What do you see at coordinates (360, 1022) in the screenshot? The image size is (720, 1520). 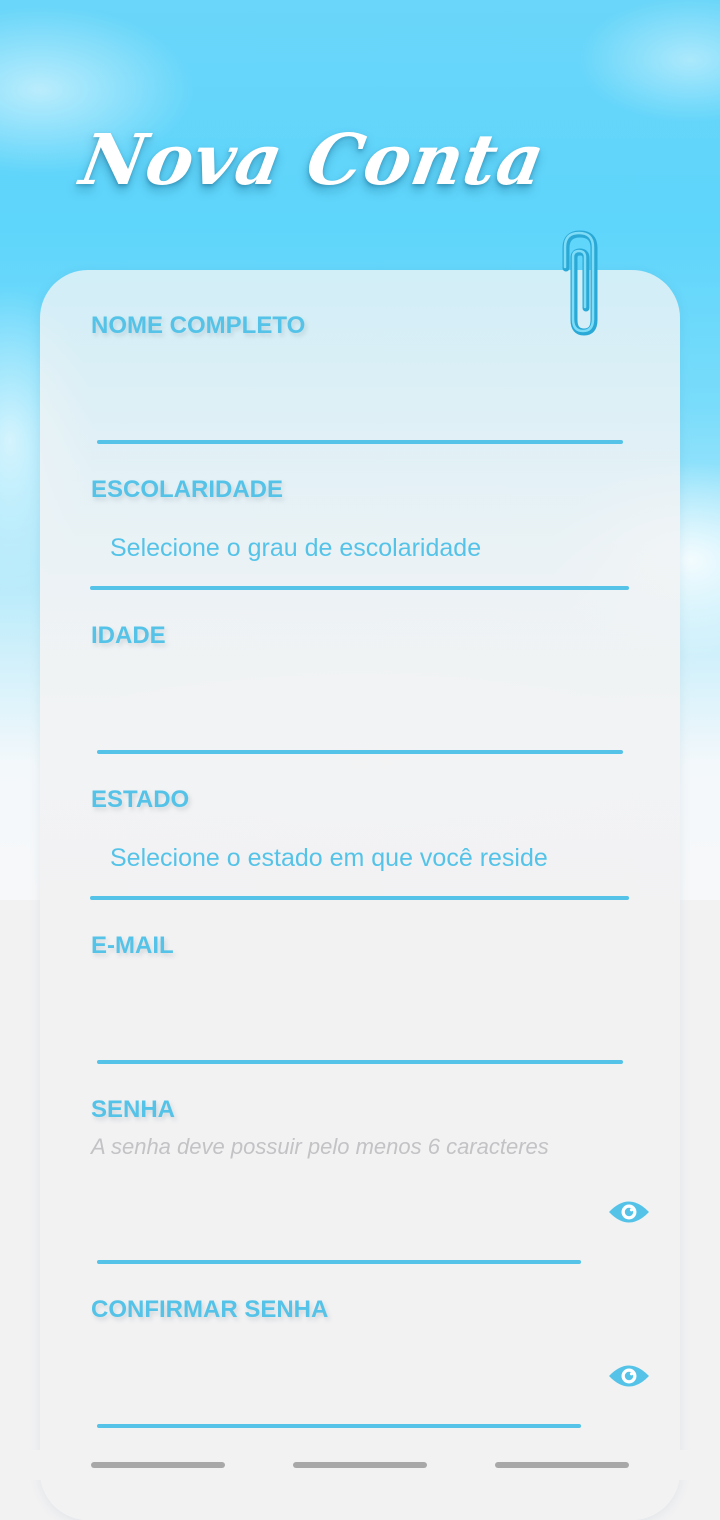 I see `email-input` at bounding box center [360, 1022].